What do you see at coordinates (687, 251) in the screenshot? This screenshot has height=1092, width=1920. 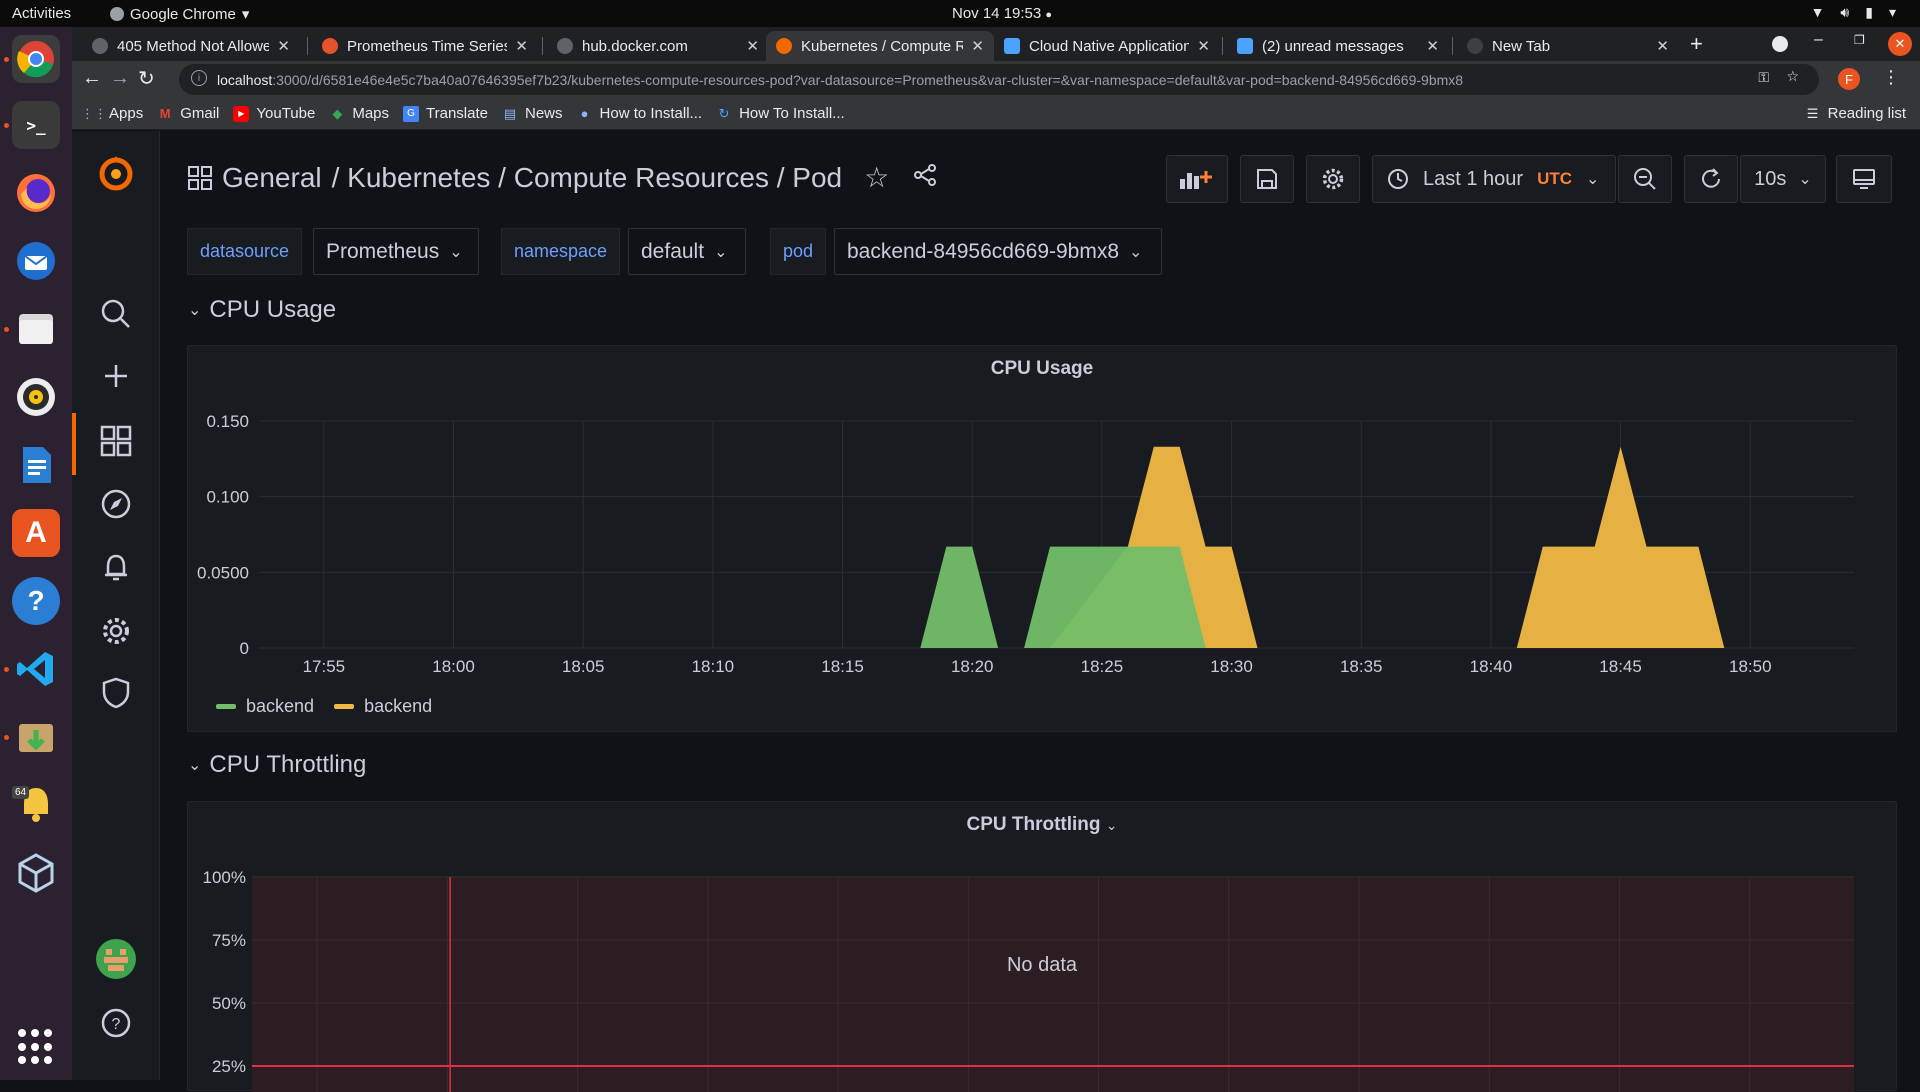 I see `namespace-select: default ⌄` at bounding box center [687, 251].